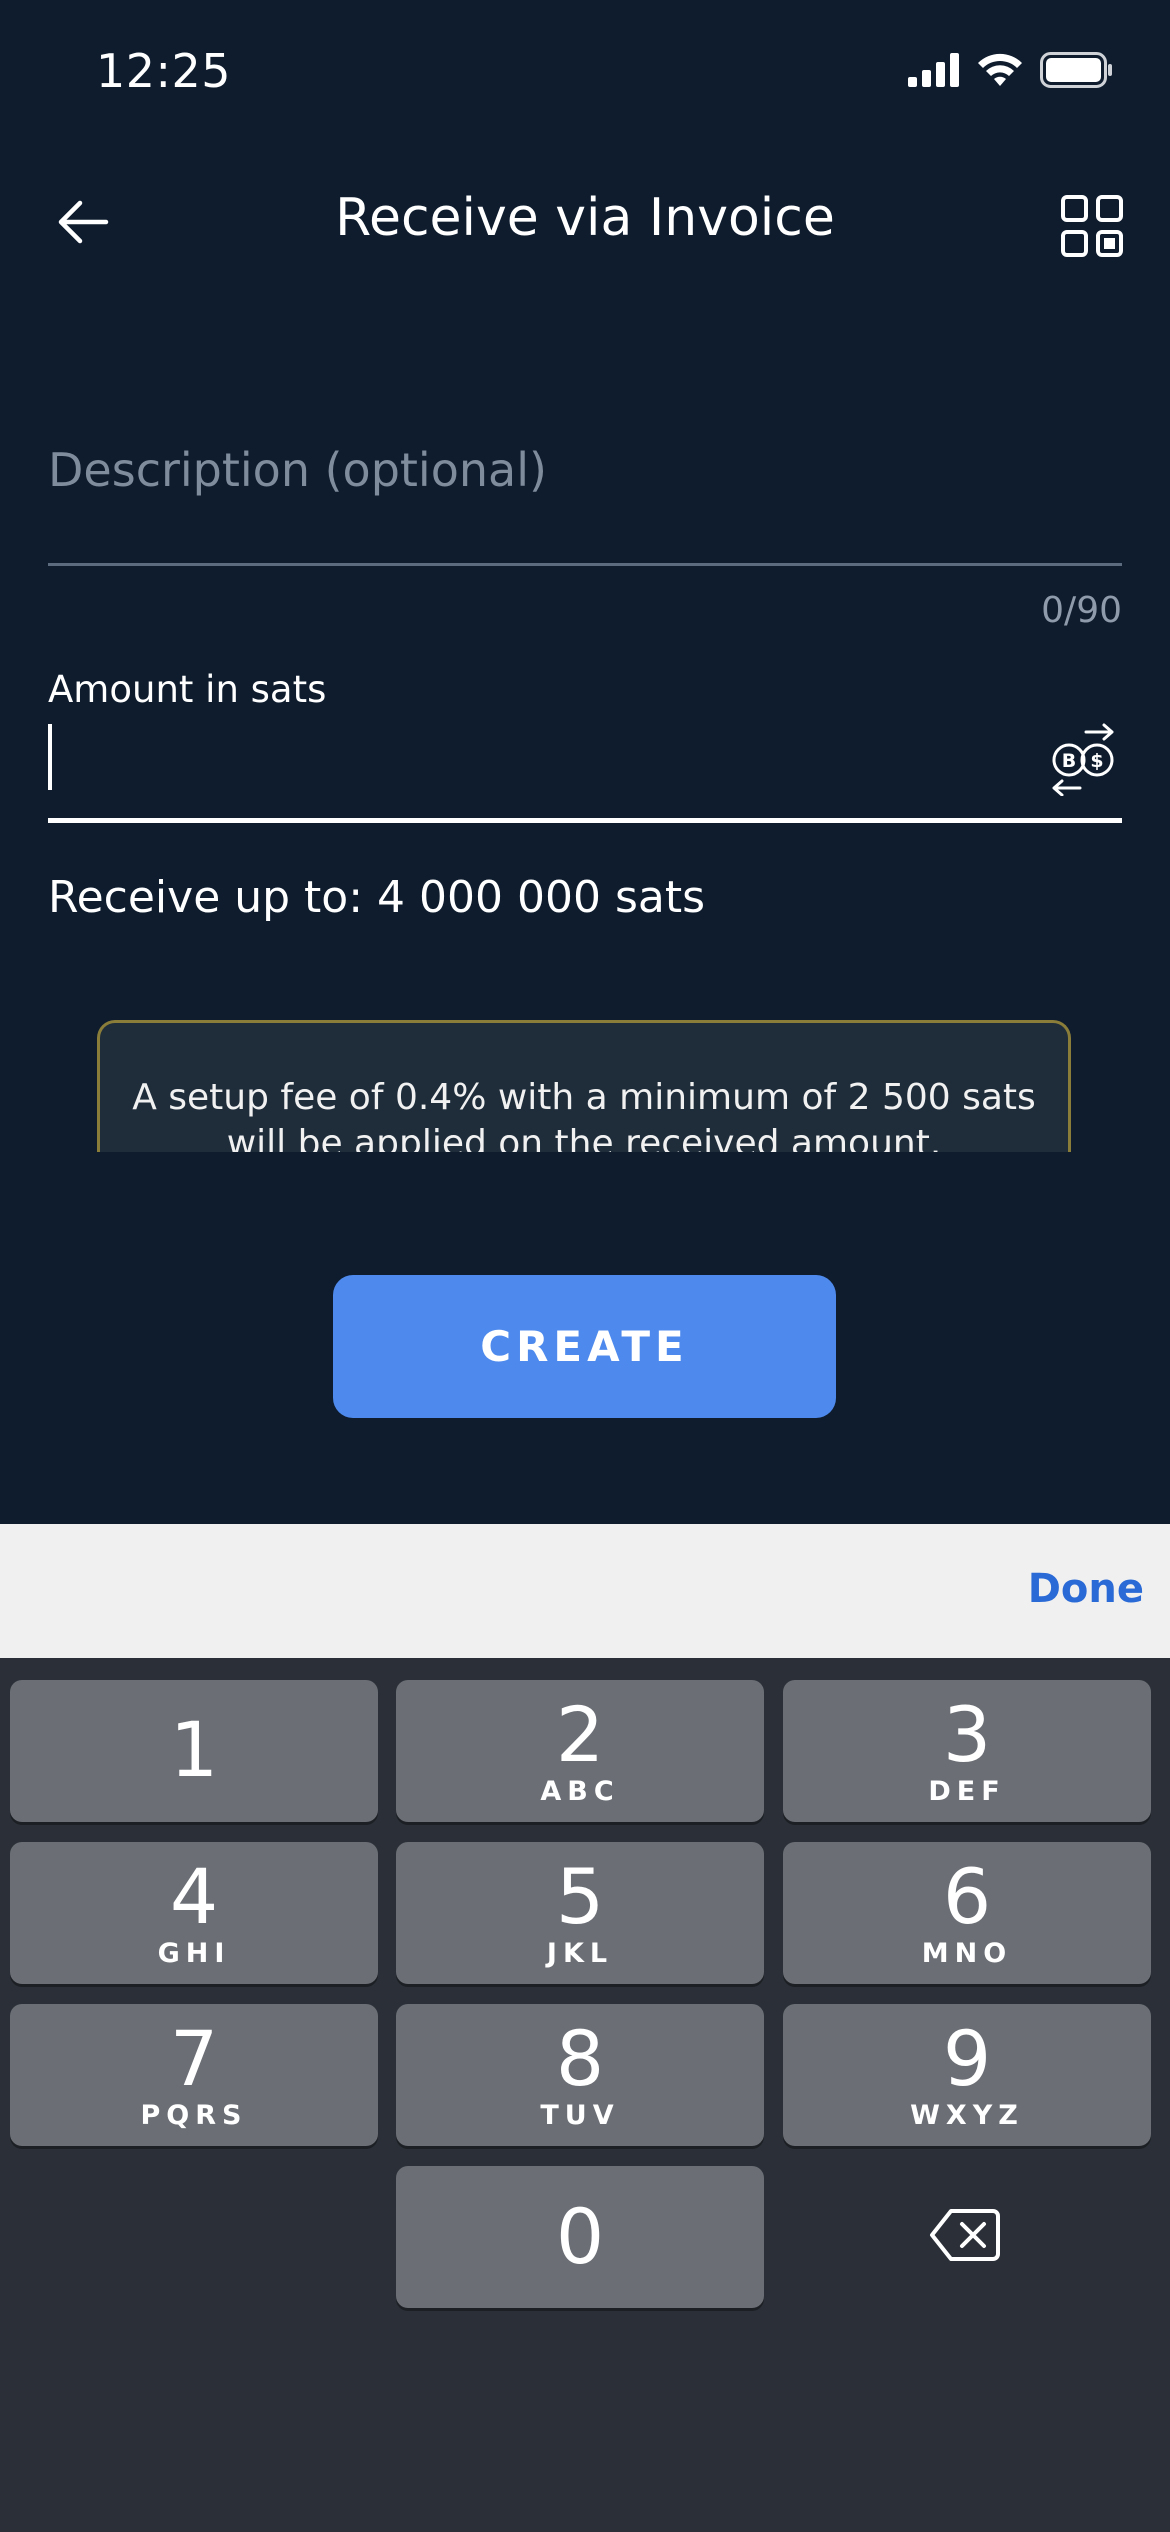 The image size is (1170, 2532). Describe the element at coordinates (194, 2058) in the screenshot. I see `key-digit: 7` at that location.